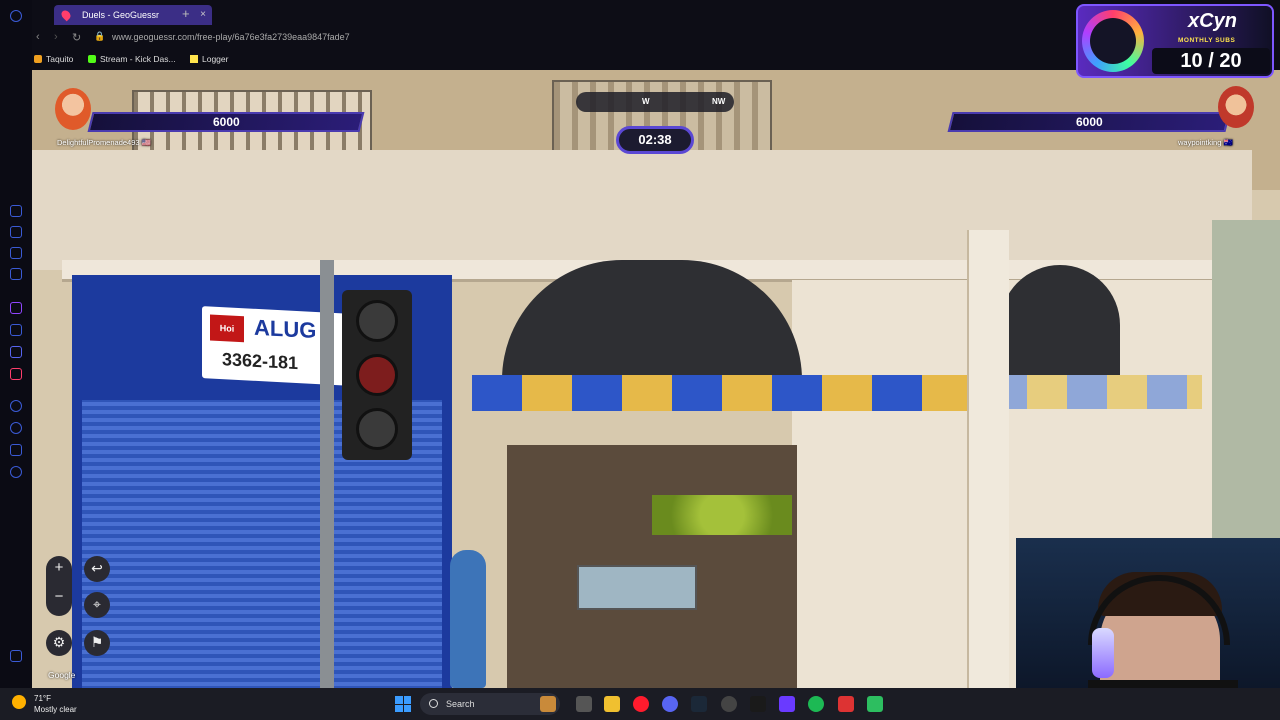 The image size is (1280, 720). I want to click on browser-logo-icon, so click(16, 16).